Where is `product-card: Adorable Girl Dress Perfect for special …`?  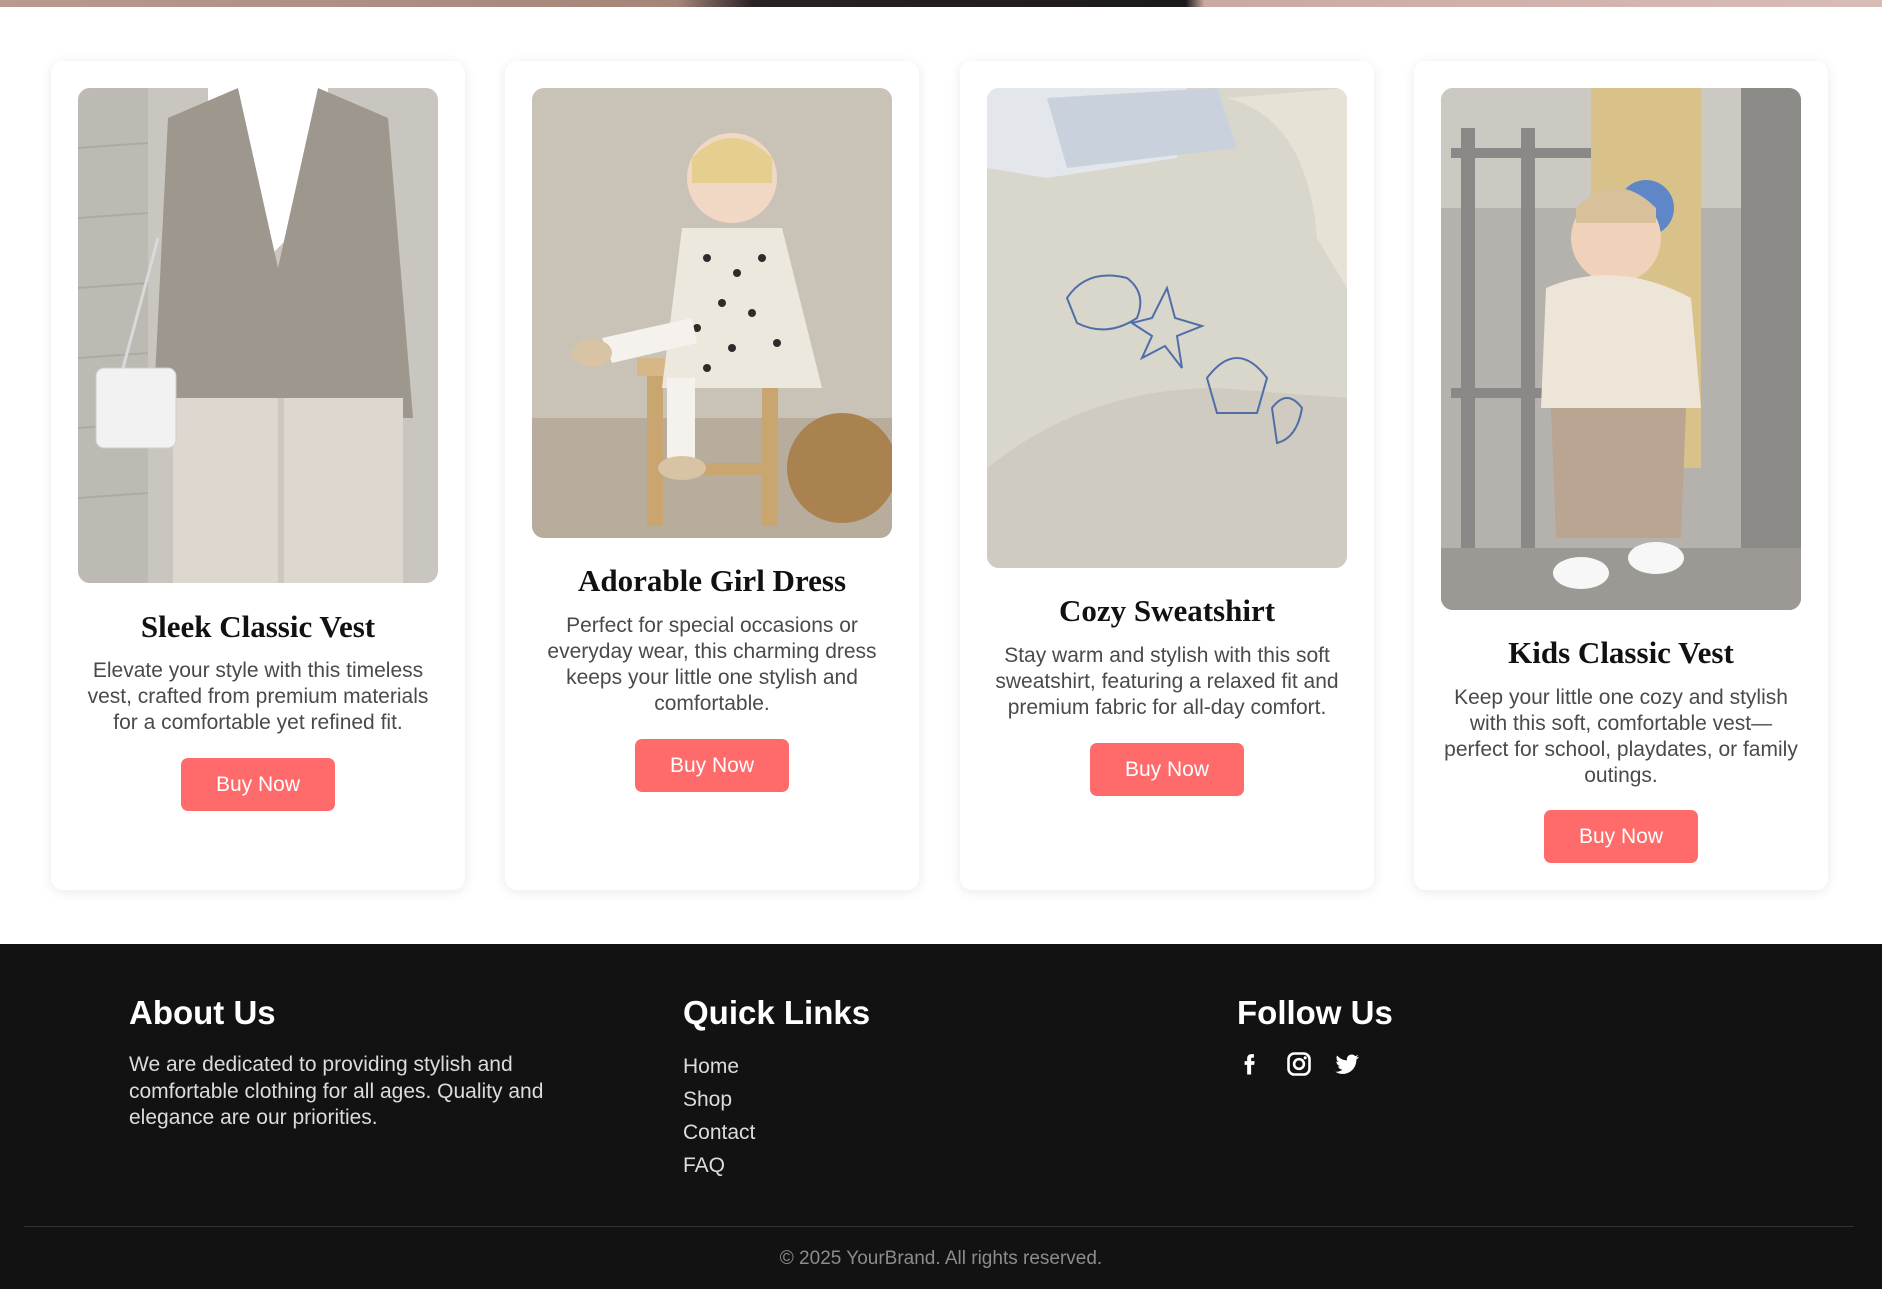 product-card: Adorable Girl Dress Perfect for special … is located at coordinates (712, 475).